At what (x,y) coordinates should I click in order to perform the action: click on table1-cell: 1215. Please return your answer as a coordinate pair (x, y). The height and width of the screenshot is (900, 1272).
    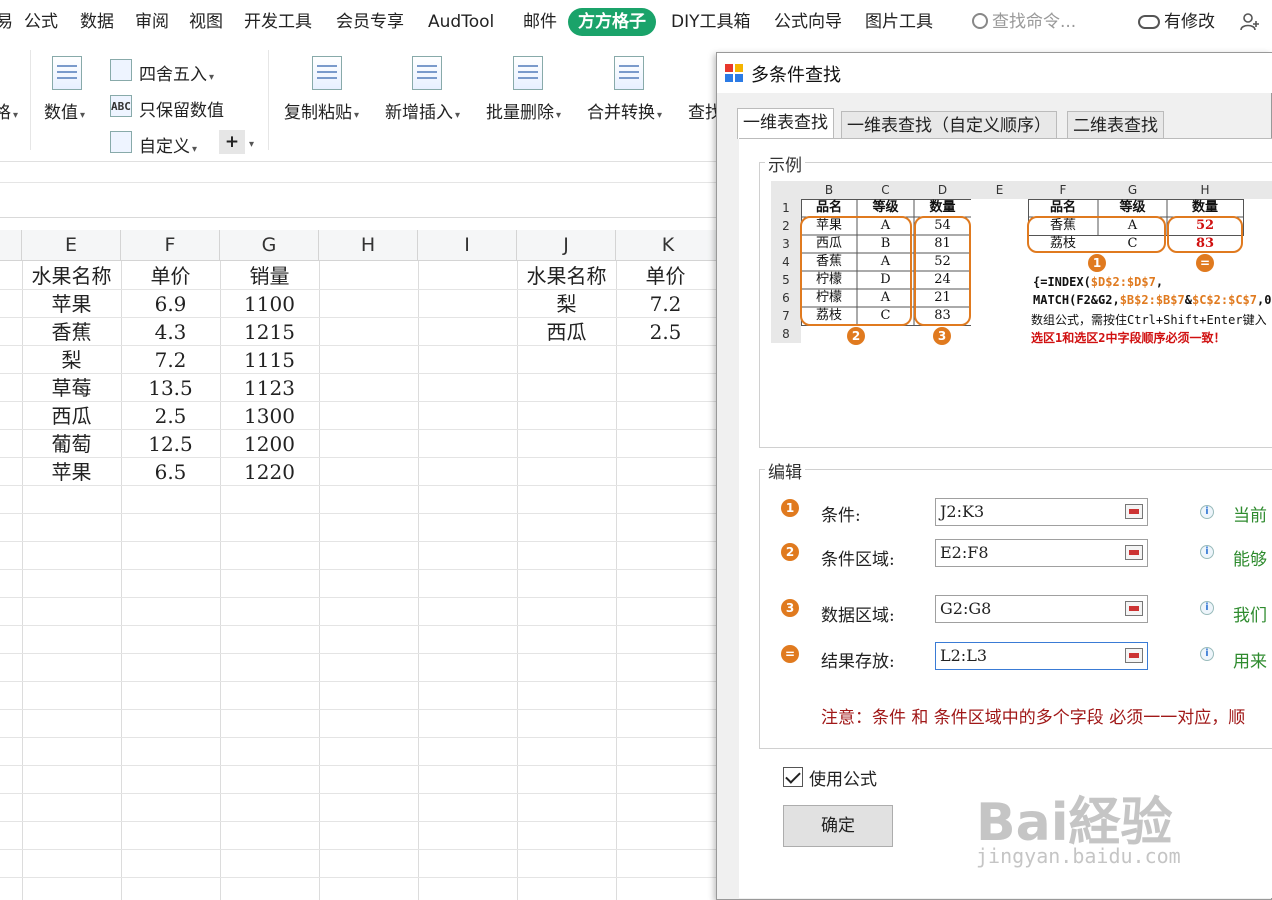
    Looking at the image, I should click on (269, 332).